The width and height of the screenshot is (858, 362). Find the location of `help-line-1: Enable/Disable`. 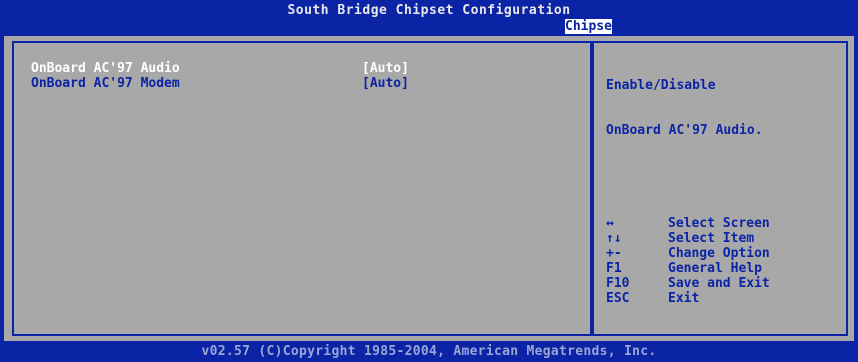

help-line-1: Enable/Disable is located at coordinates (661, 85).